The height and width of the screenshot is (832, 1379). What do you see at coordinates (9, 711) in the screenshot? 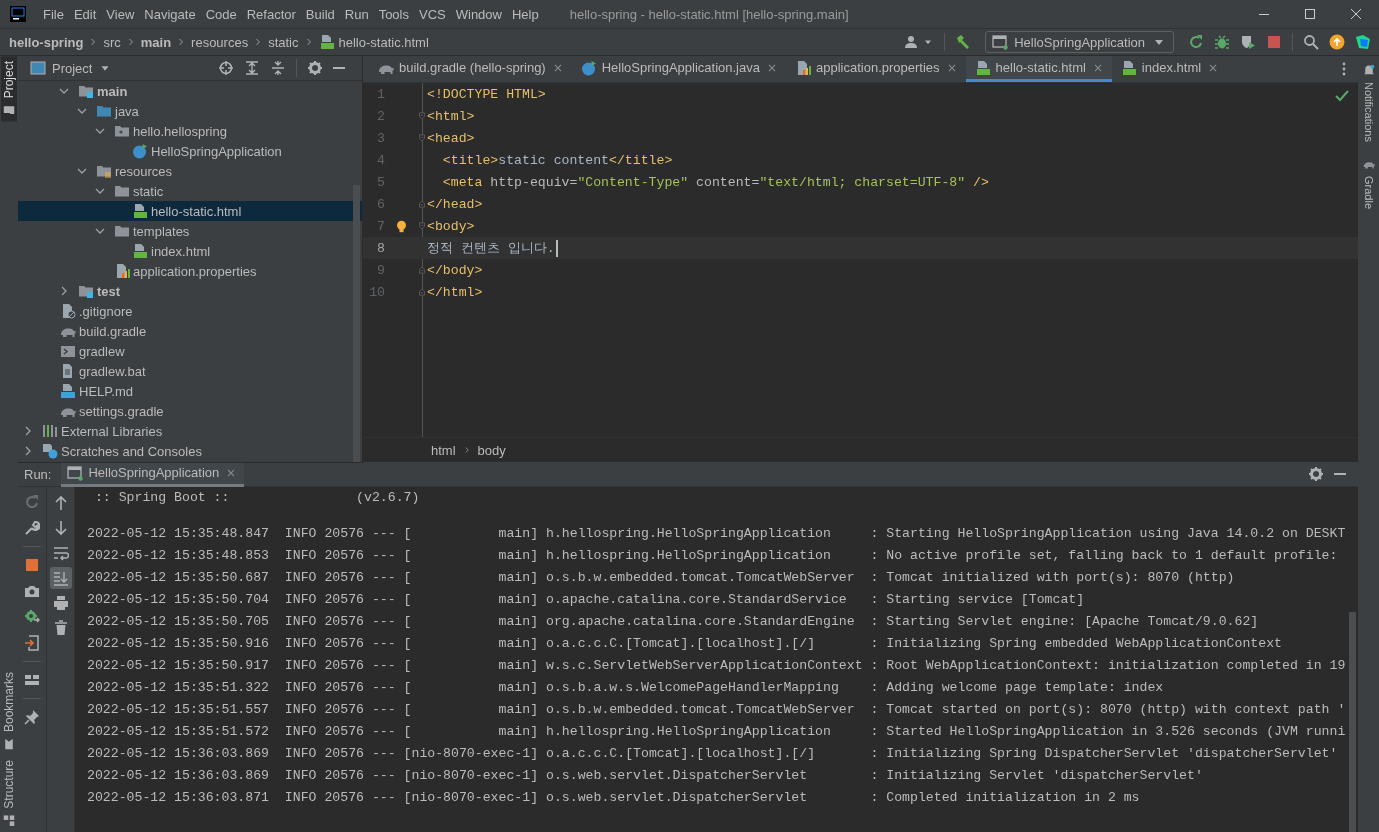
I see `tool-window-button: Bookmarks` at bounding box center [9, 711].